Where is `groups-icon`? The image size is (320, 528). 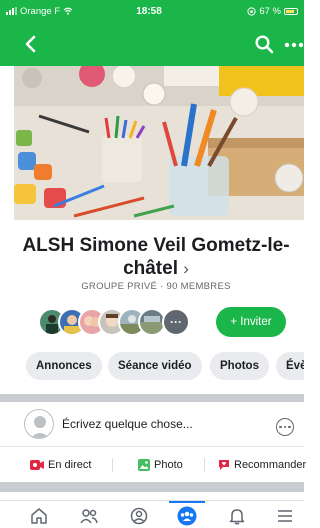
groups-icon is located at coordinates (187, 516).